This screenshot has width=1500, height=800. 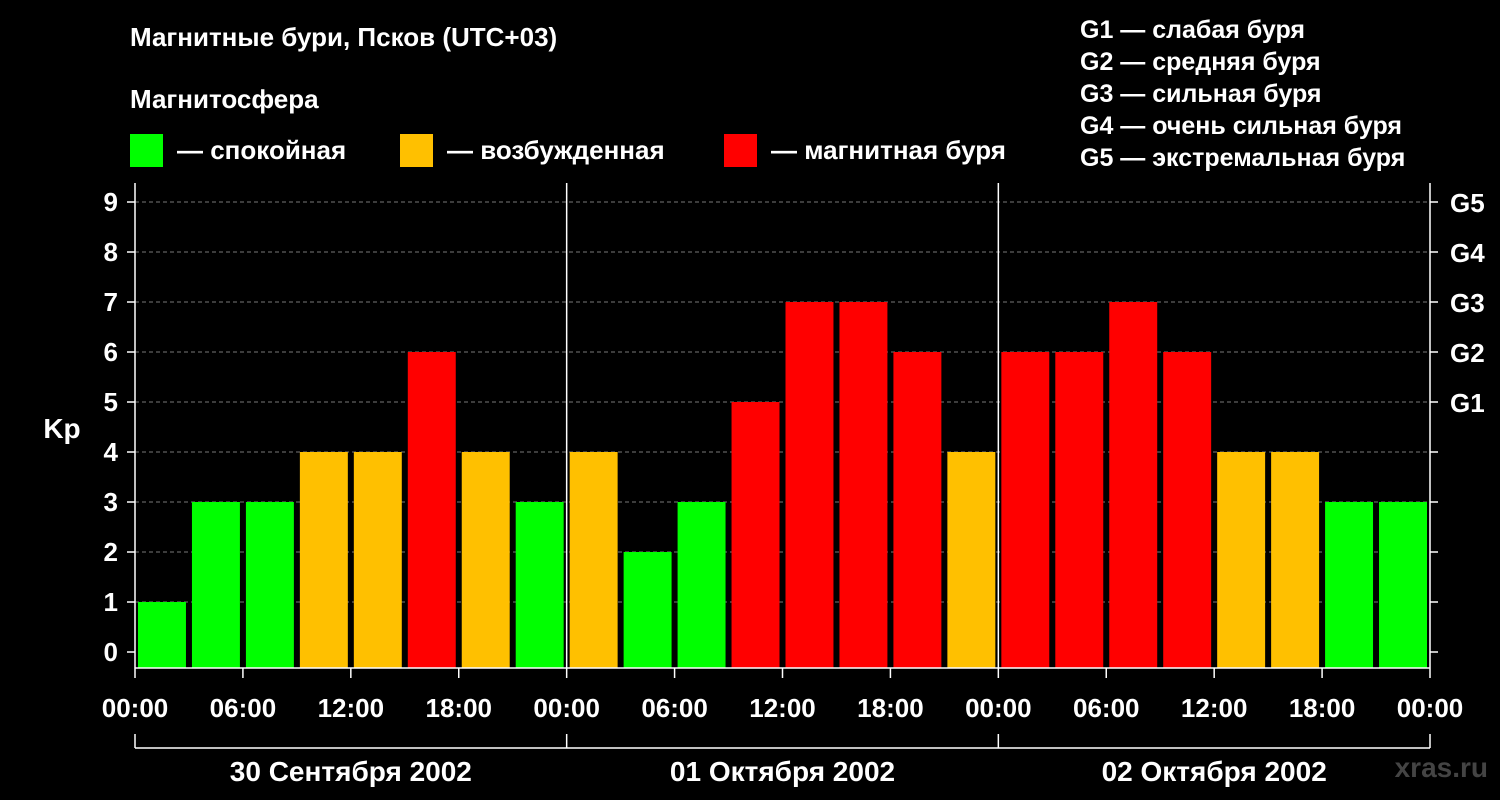 What do you see at coordinates (111, 602) in the screenshot?
I see `y-tick-label: 1` at bounding box center [111, 602].